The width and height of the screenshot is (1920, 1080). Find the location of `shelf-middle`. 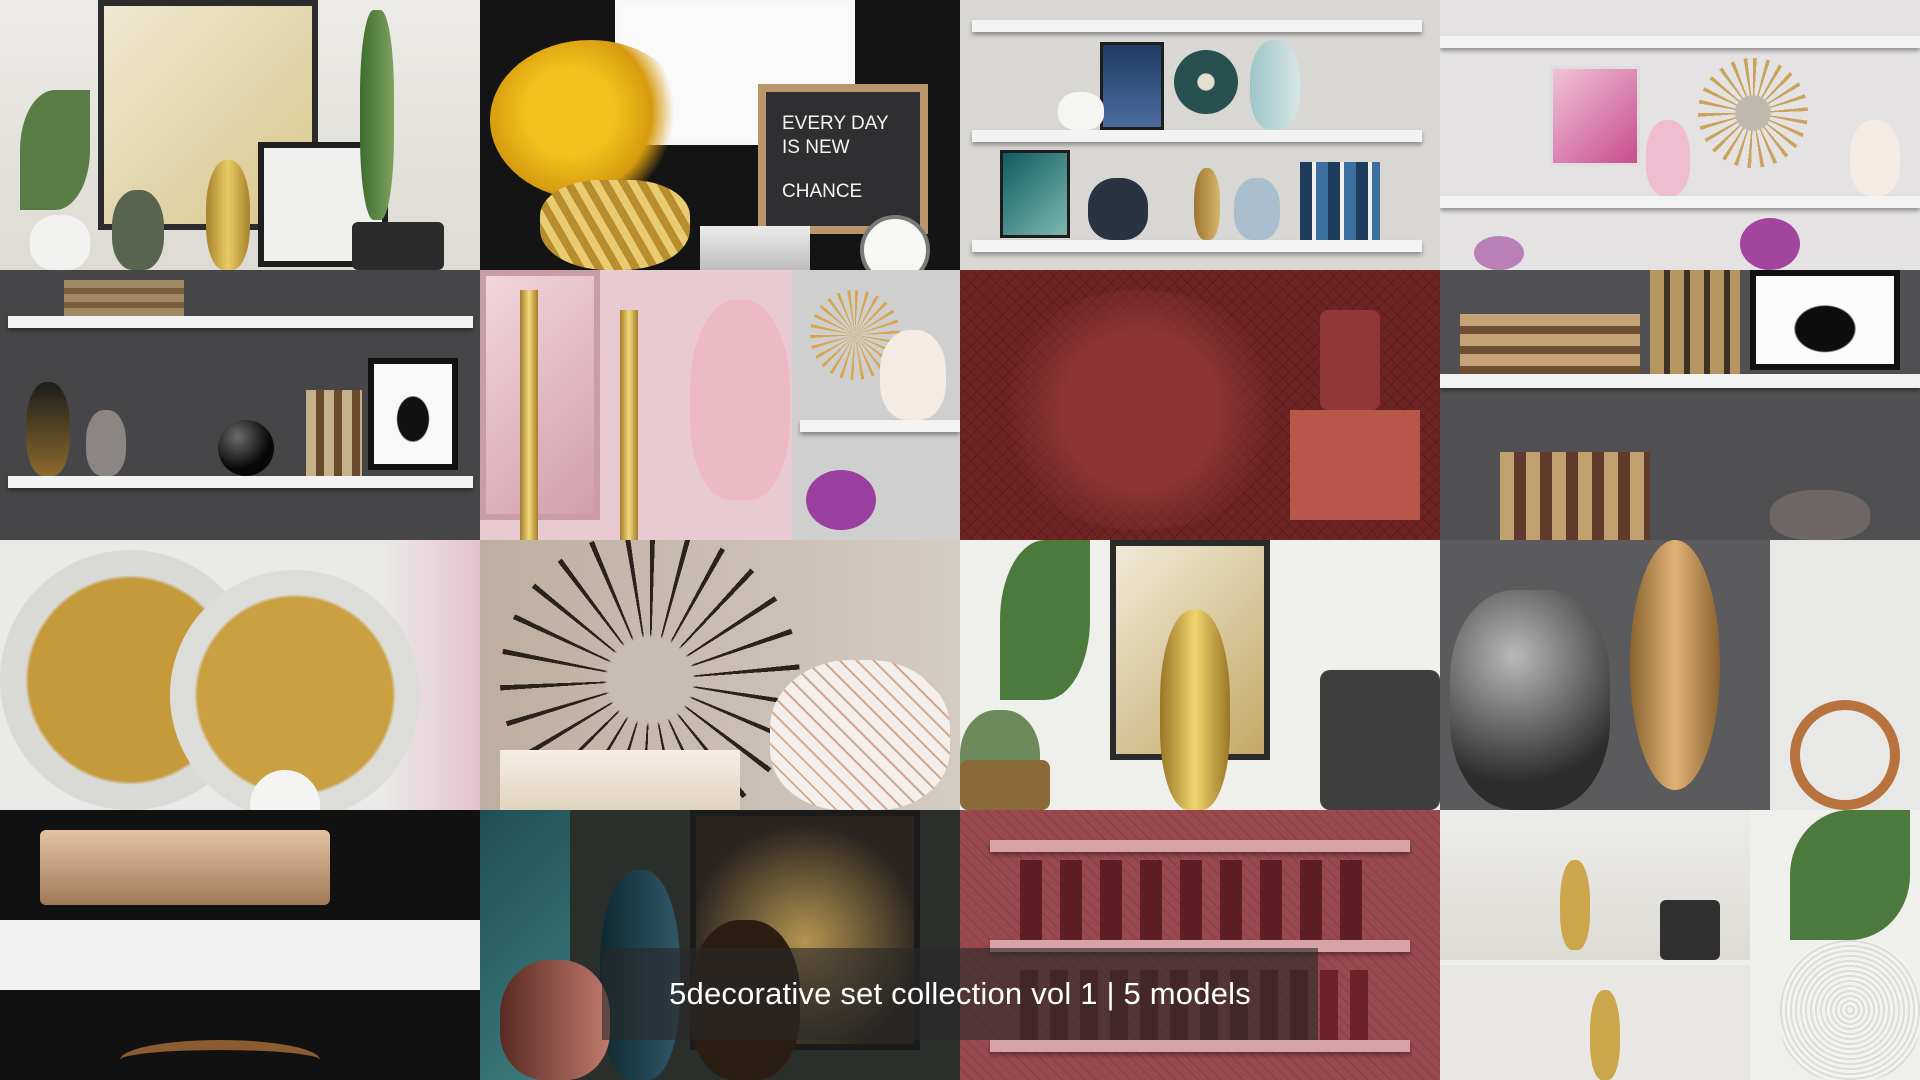

shelf-middle is located at coordinates (1197, 136).